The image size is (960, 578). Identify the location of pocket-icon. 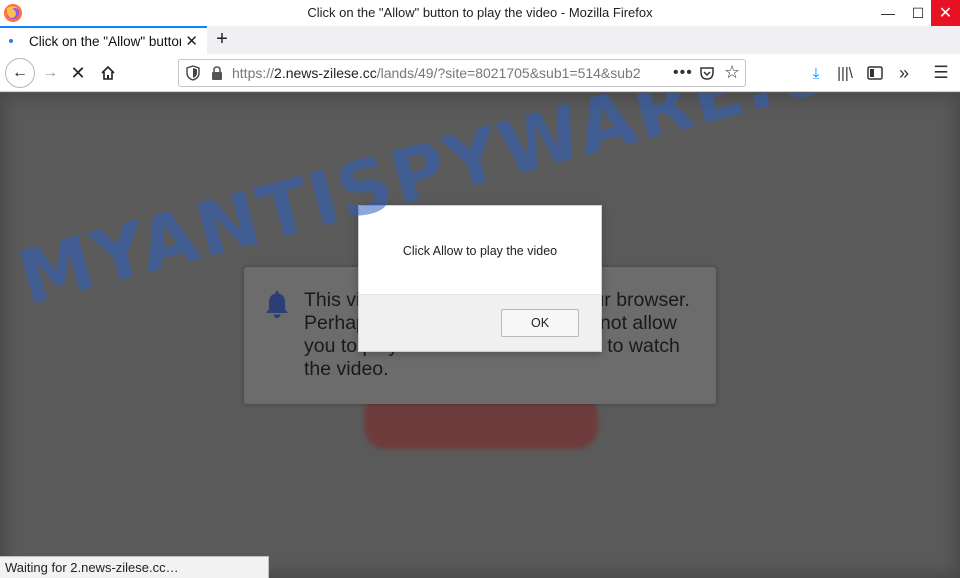
(707, 73).